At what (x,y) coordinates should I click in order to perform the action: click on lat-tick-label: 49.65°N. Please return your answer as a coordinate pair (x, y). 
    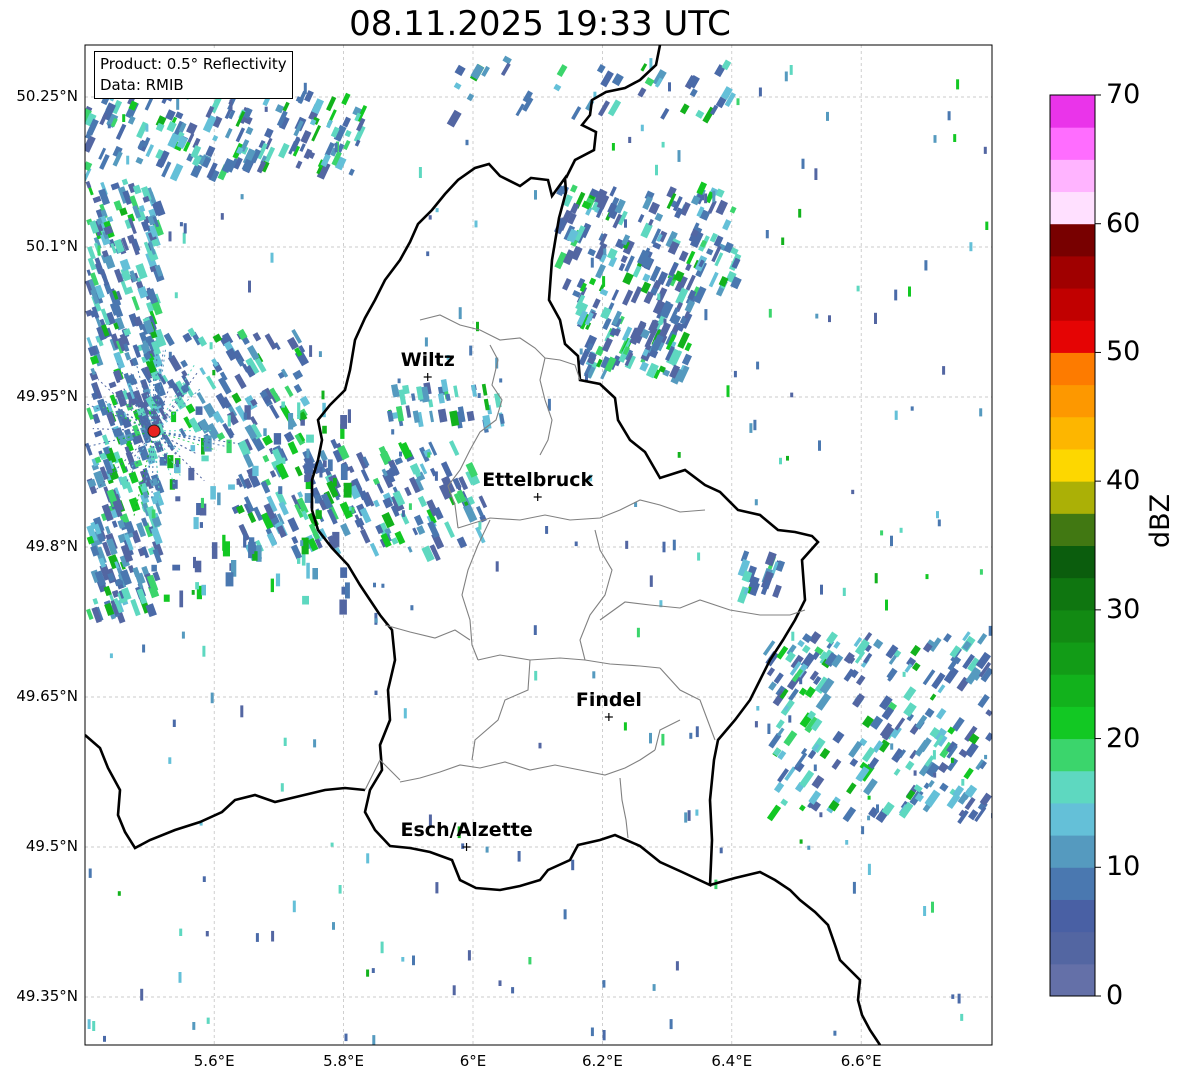
    Looking at the image, I should click on (47, 696).